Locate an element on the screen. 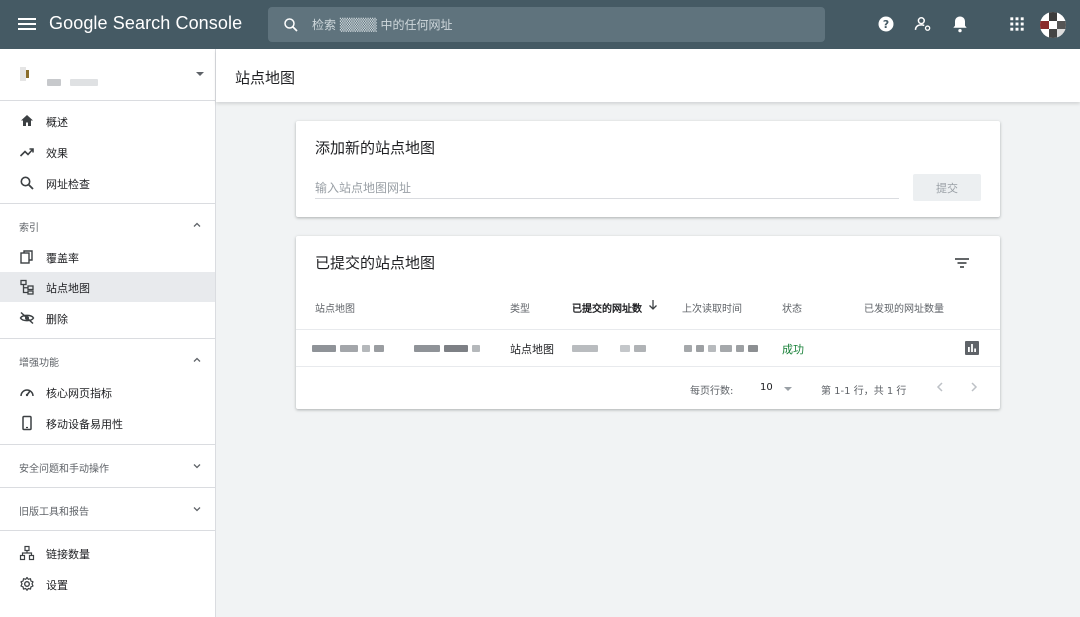 The image size is (1080, 617). link-tree-icon is located at coordinates (27, 553).